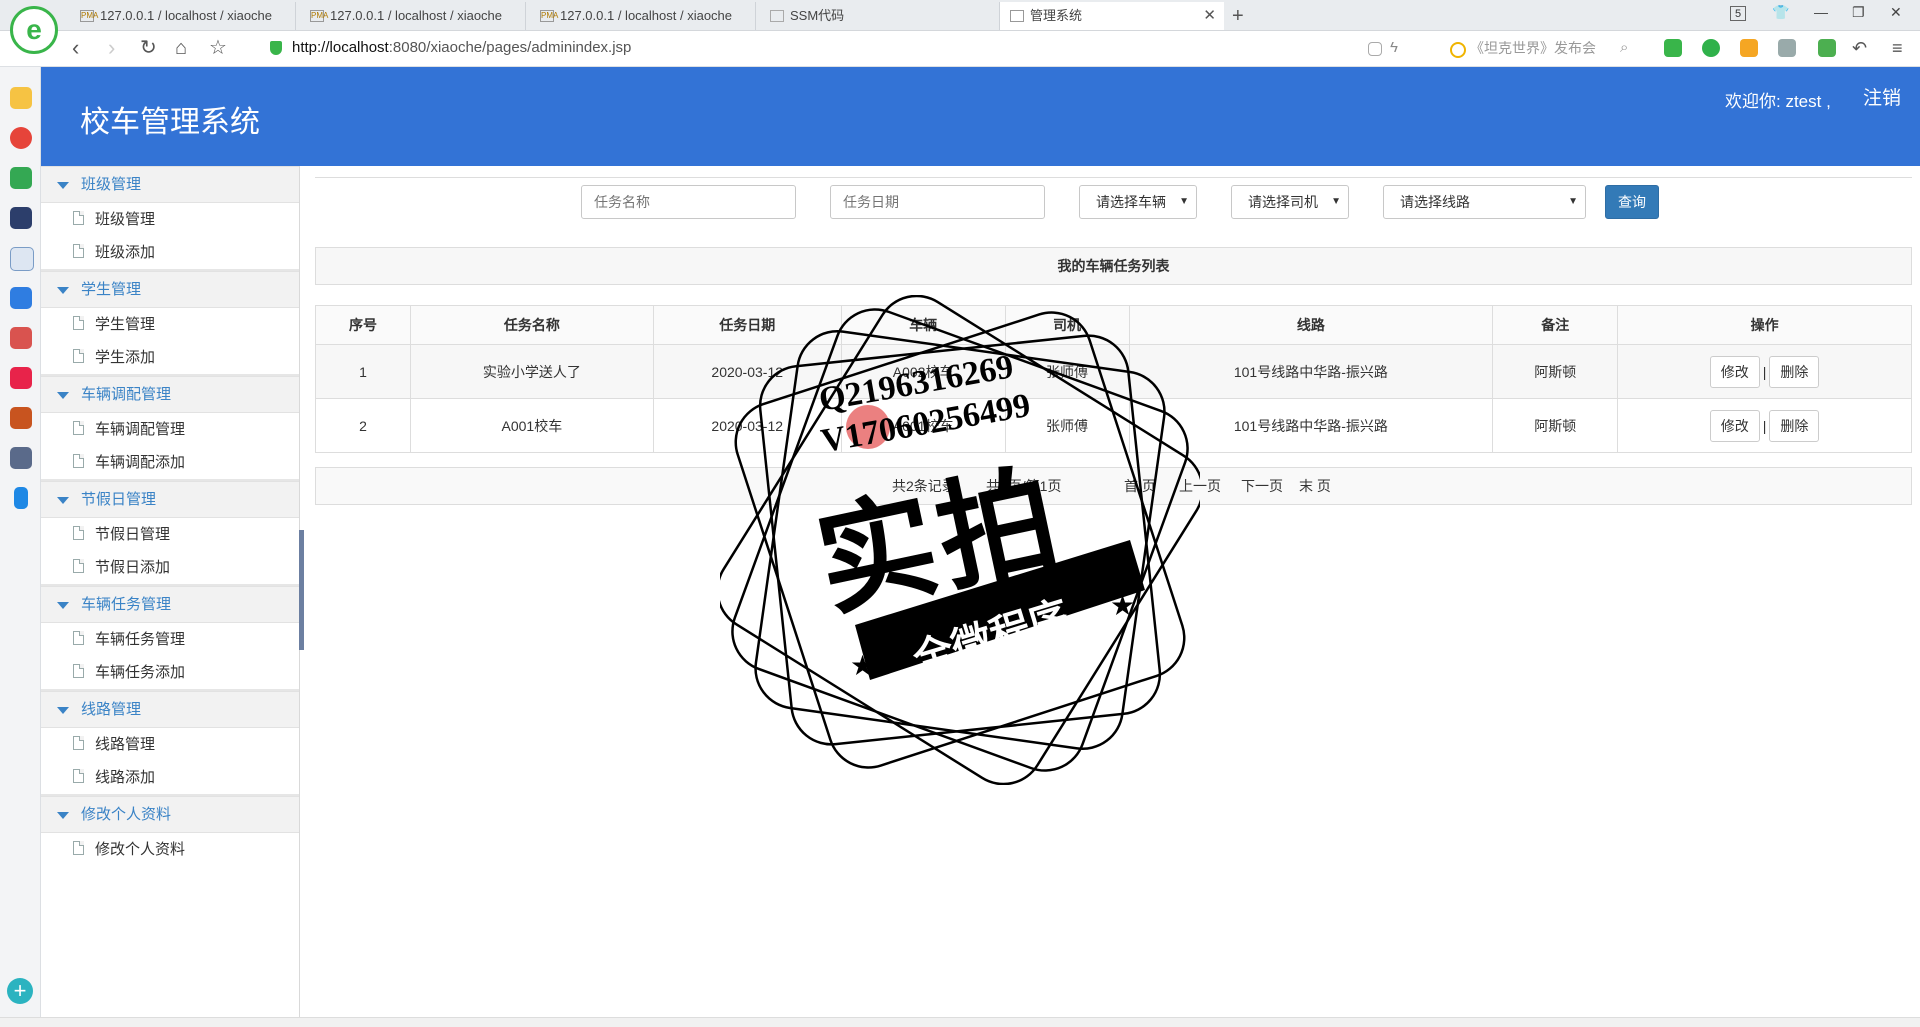 The height and width of the screenshot is (1027, 1920). Describe the element at coordinates (181, 48) in the screenshot. I see `home-icon: ⌂` at that location.